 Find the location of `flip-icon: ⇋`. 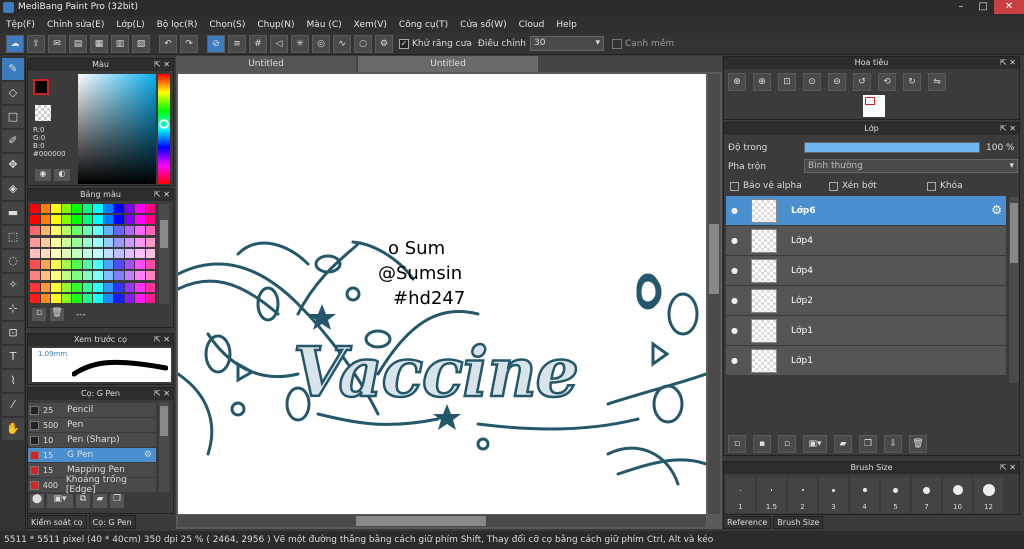

flip-icon: ⇋ is located at coordinates (937, 82).